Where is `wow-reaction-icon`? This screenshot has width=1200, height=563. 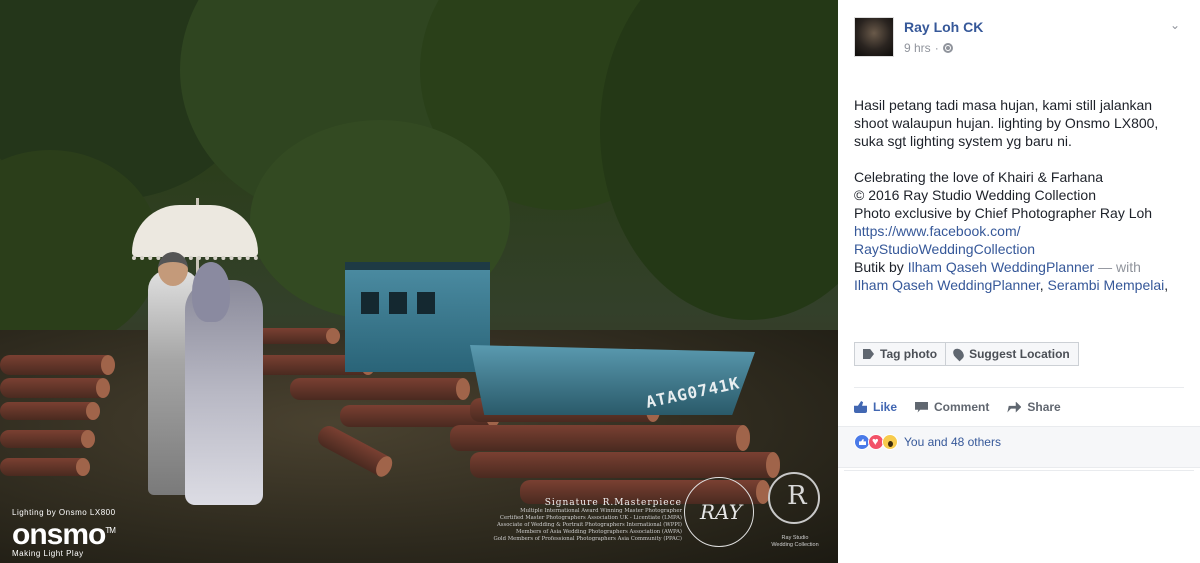 wow-reaction-icon is located at coordinates (890, 442).